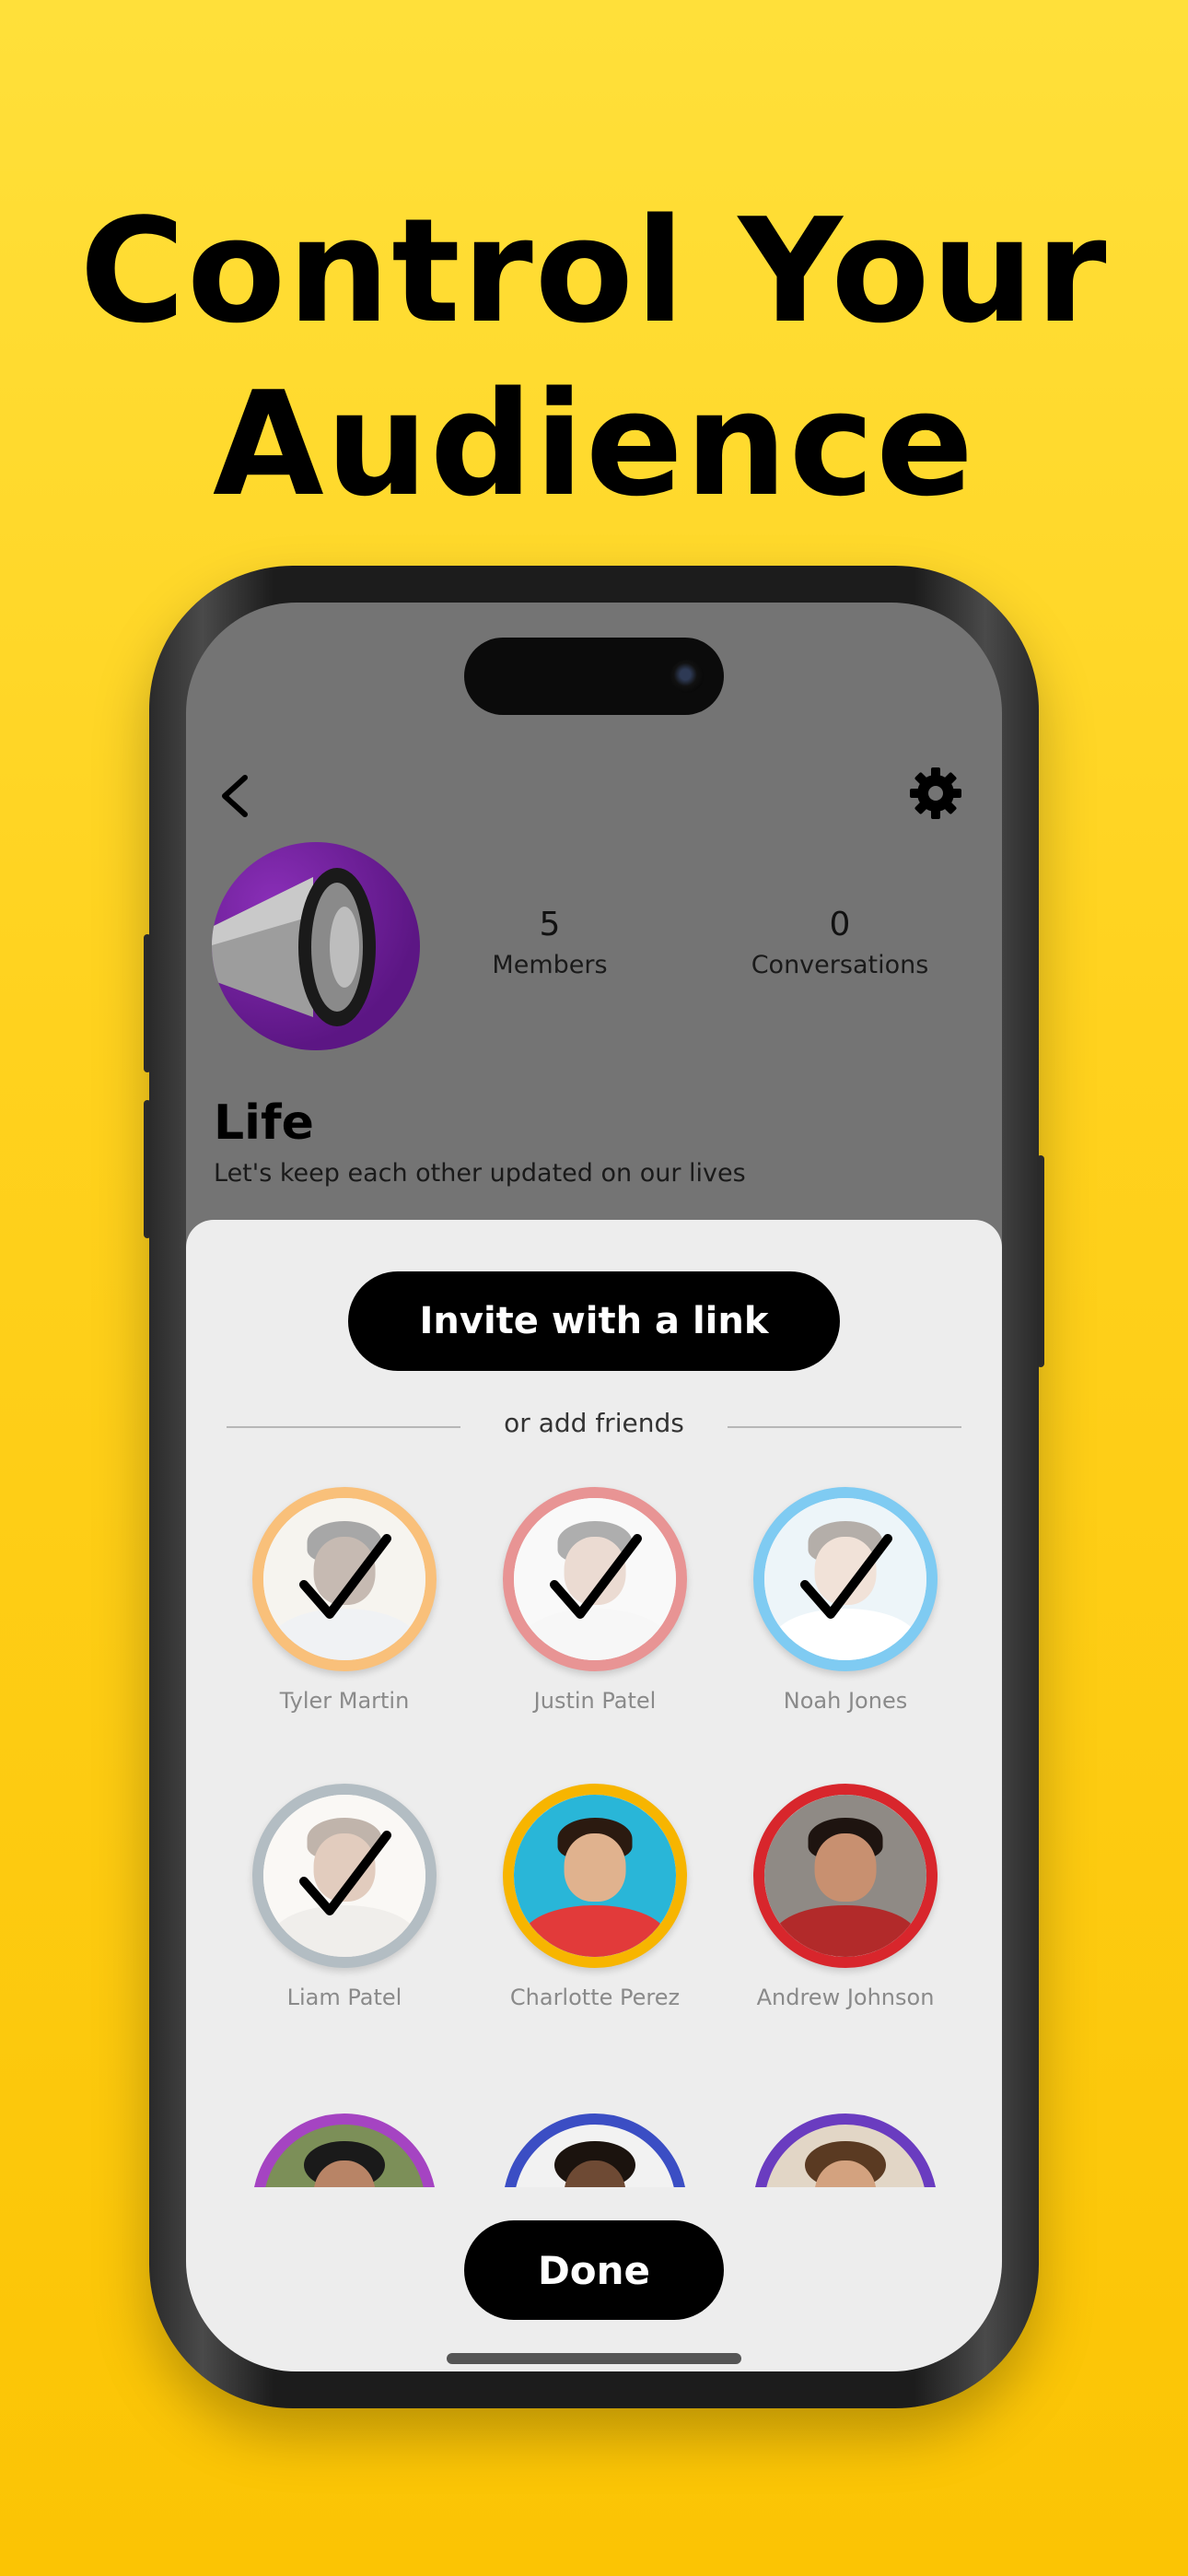  I want to click on conversations-count: 0, so click(840, 924).